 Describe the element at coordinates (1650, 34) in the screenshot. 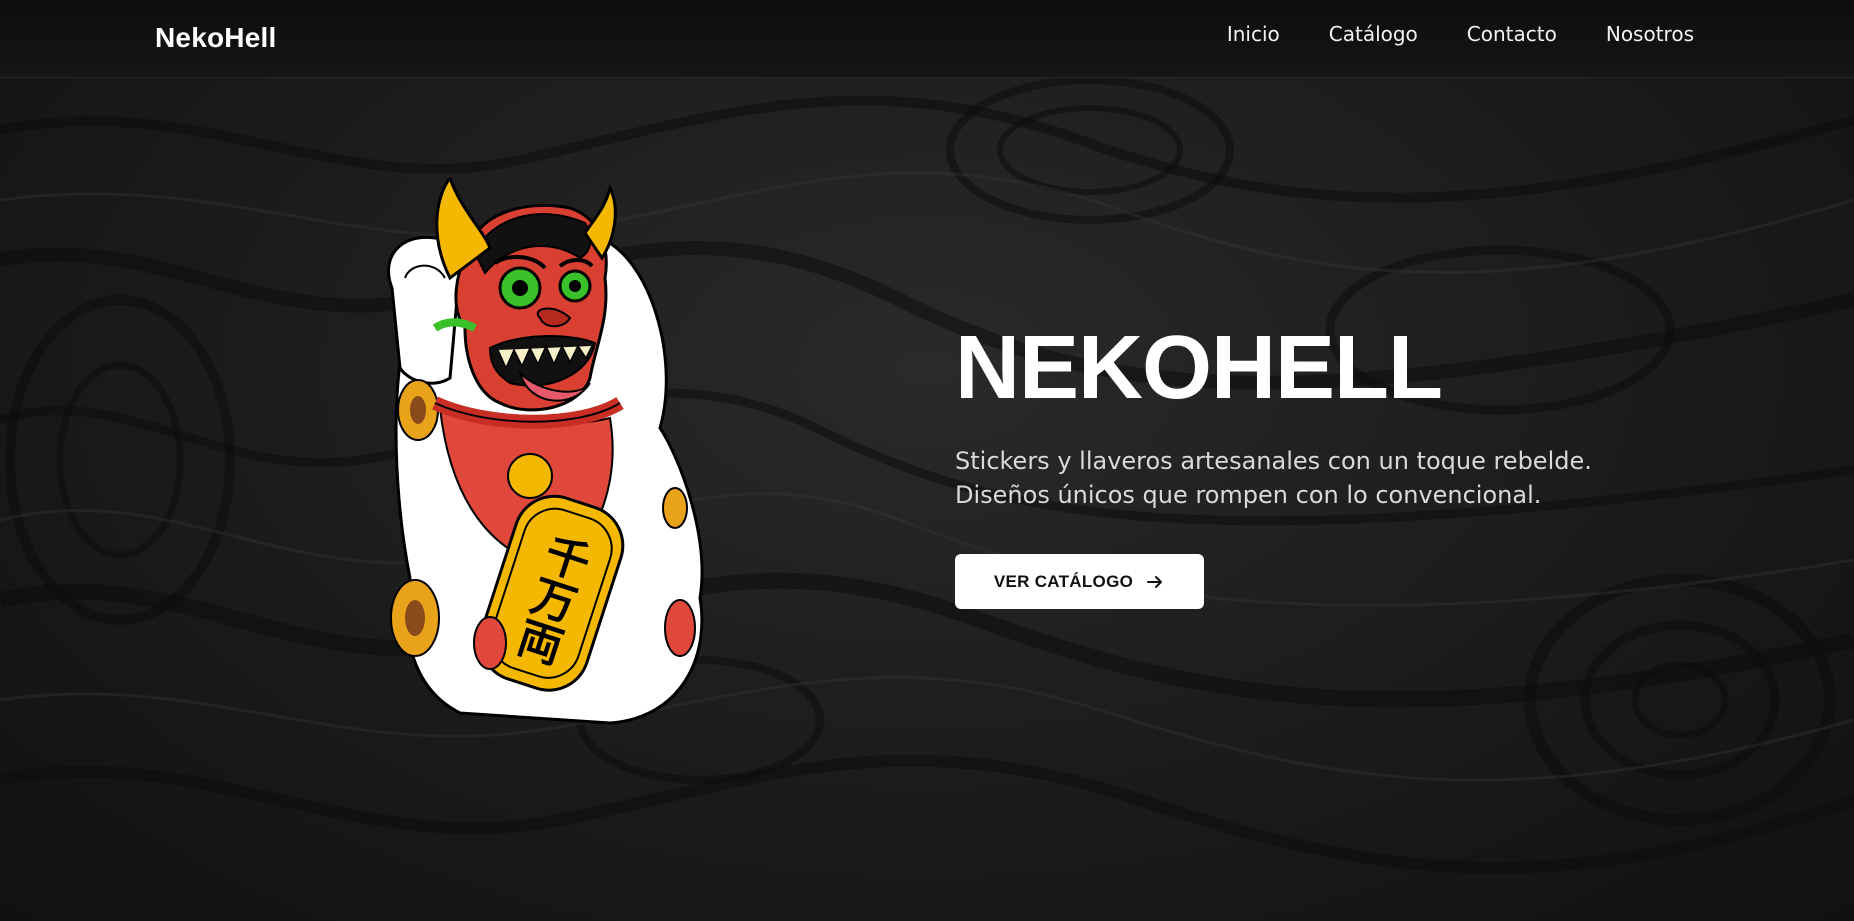

I see `nav-link-nosotros: Nosotros` at that location.